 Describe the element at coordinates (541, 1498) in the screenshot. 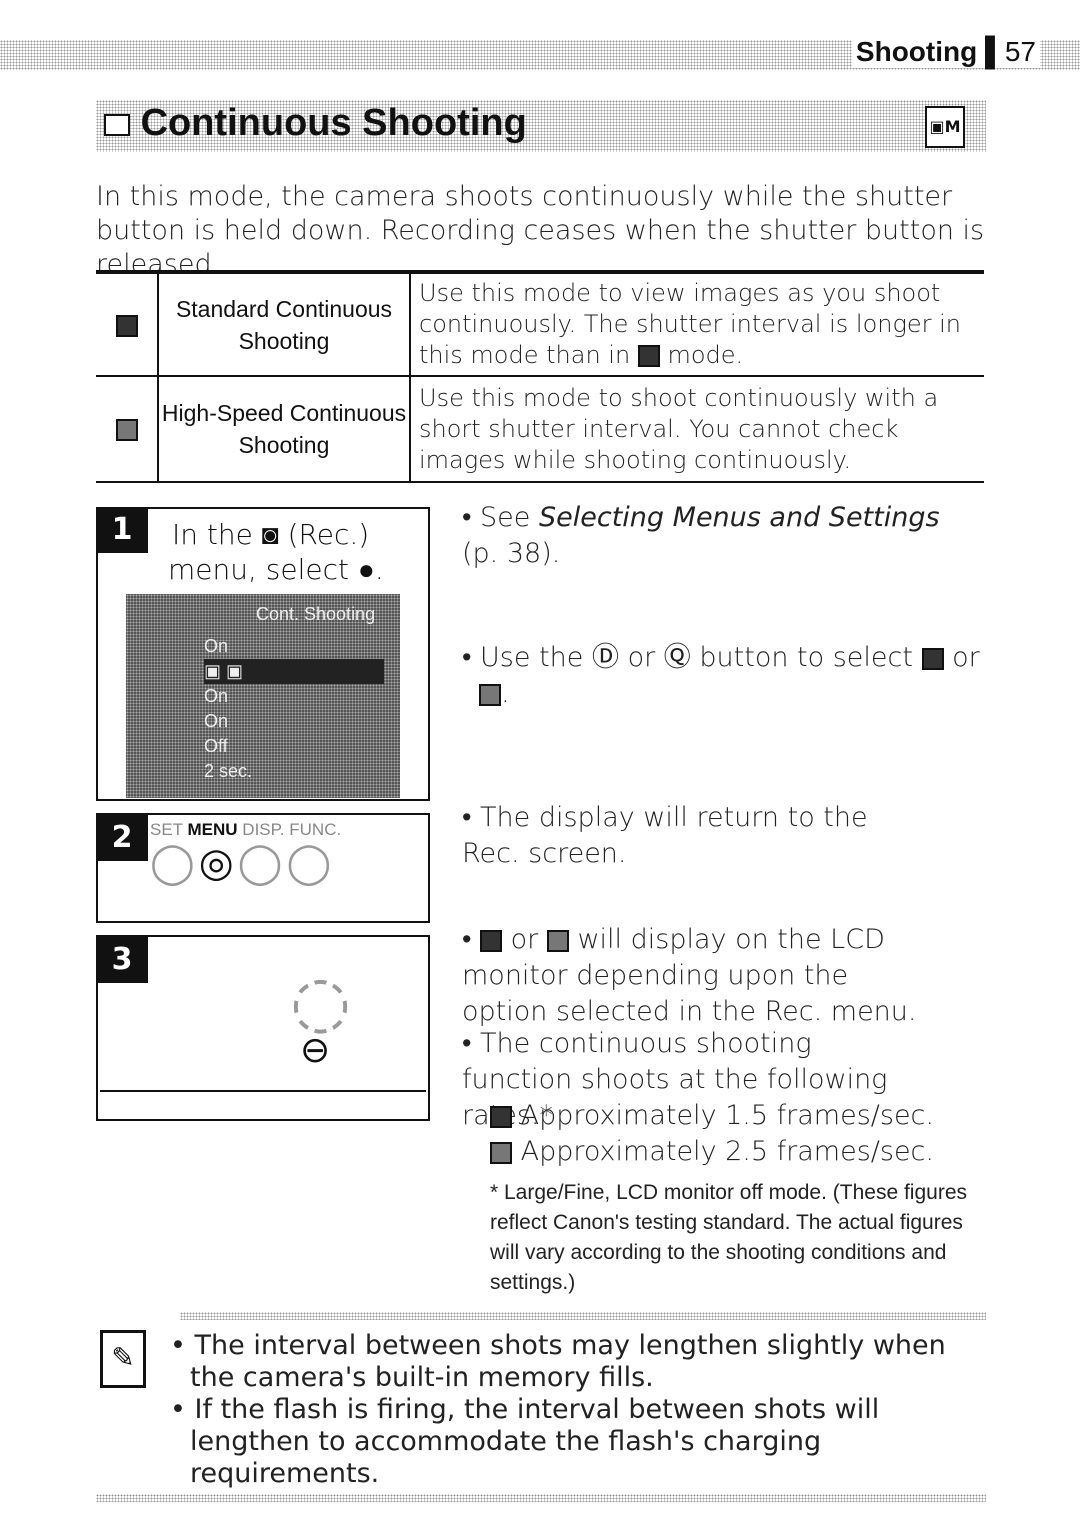

I see `bottom-divider` at that location.